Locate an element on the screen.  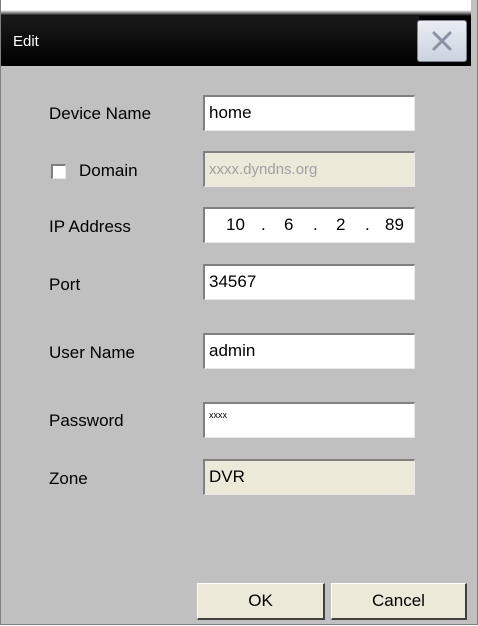
ip-address-field: 10 . 6 . 2 . 89 is located at coordinates (309, 225).